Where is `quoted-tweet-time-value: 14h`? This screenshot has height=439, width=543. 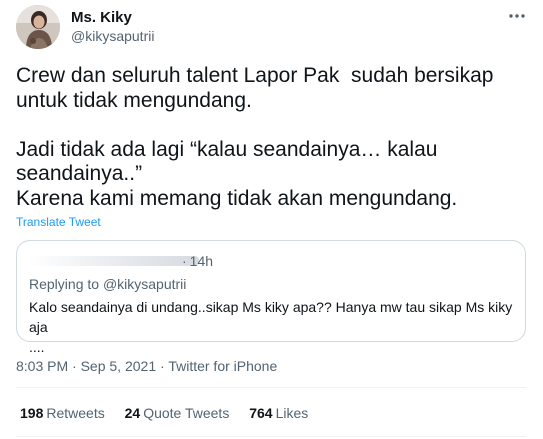
quoted-tweet-time-value: 14h is located at coordinates (201, 261).